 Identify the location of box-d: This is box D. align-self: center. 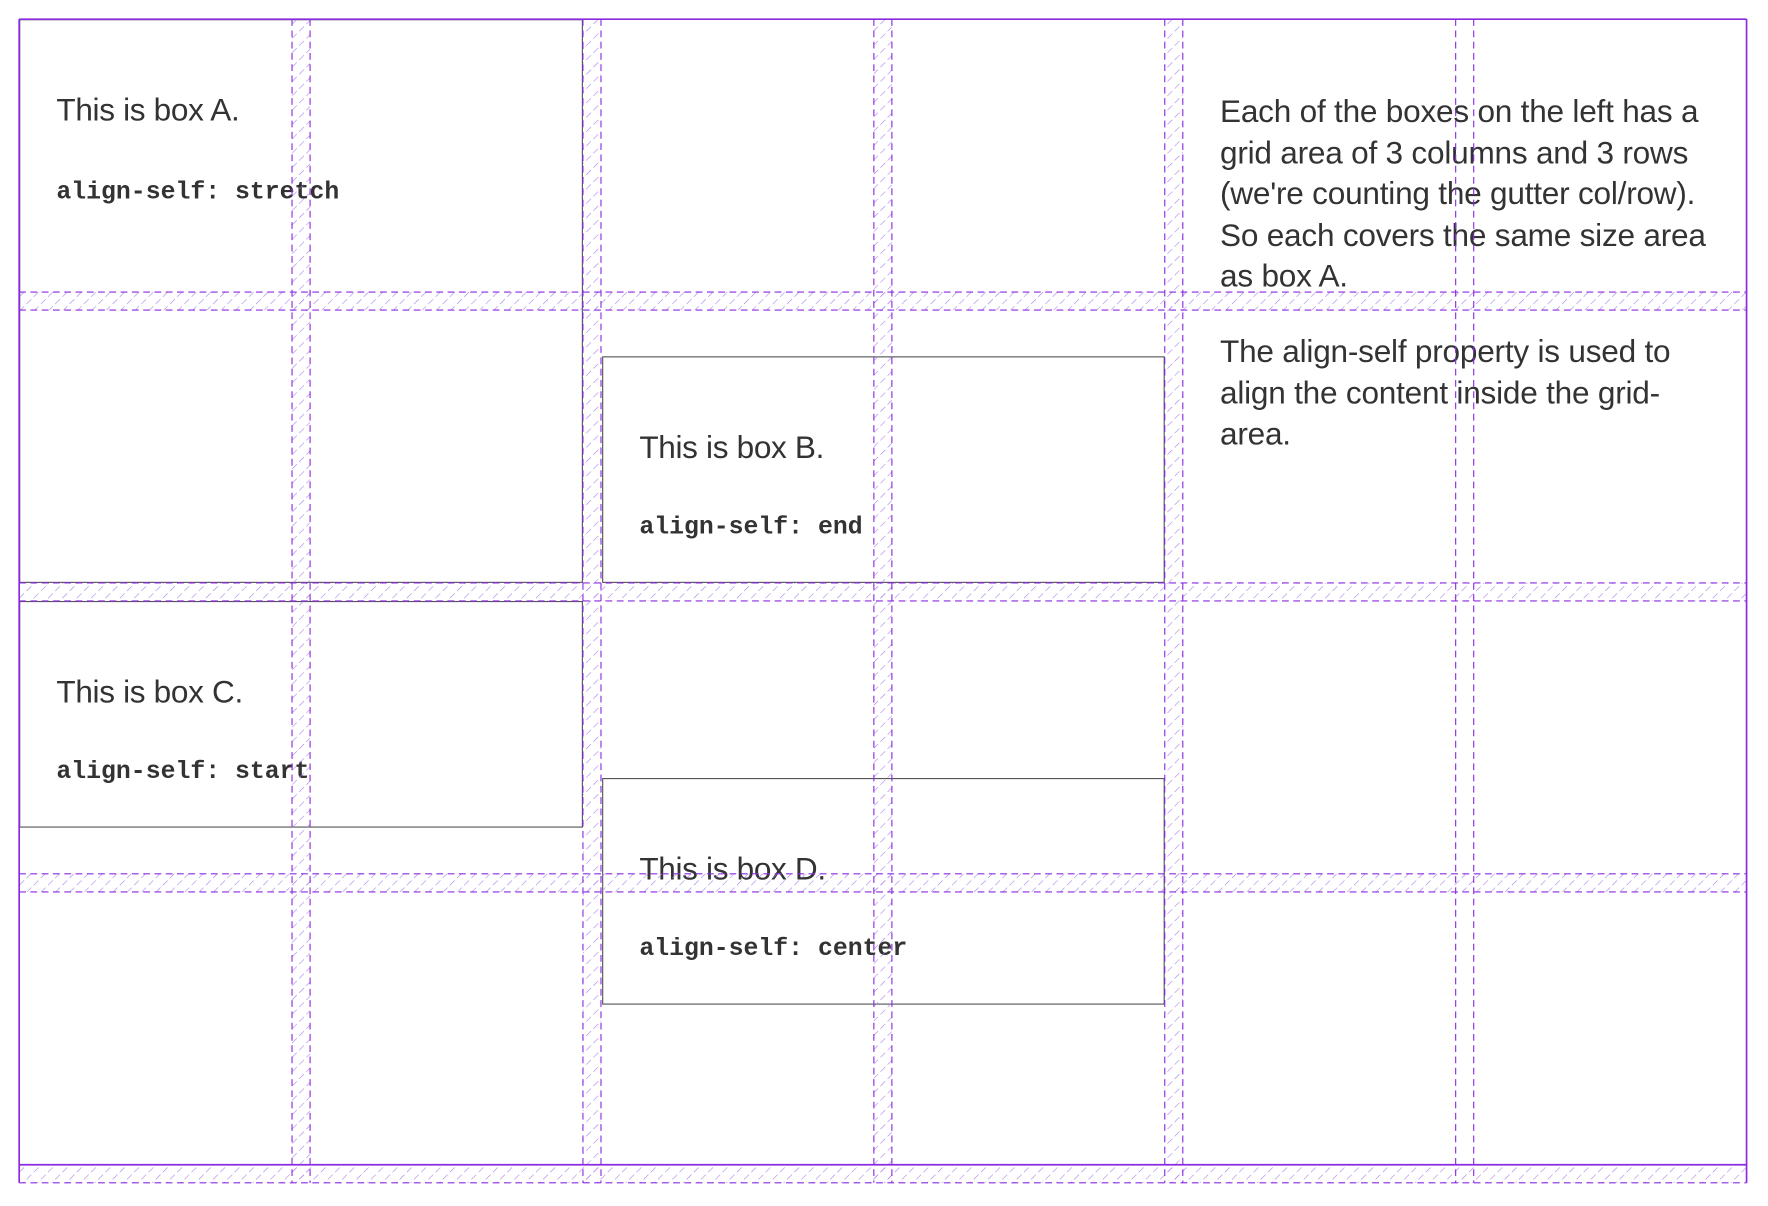
(883, 891).